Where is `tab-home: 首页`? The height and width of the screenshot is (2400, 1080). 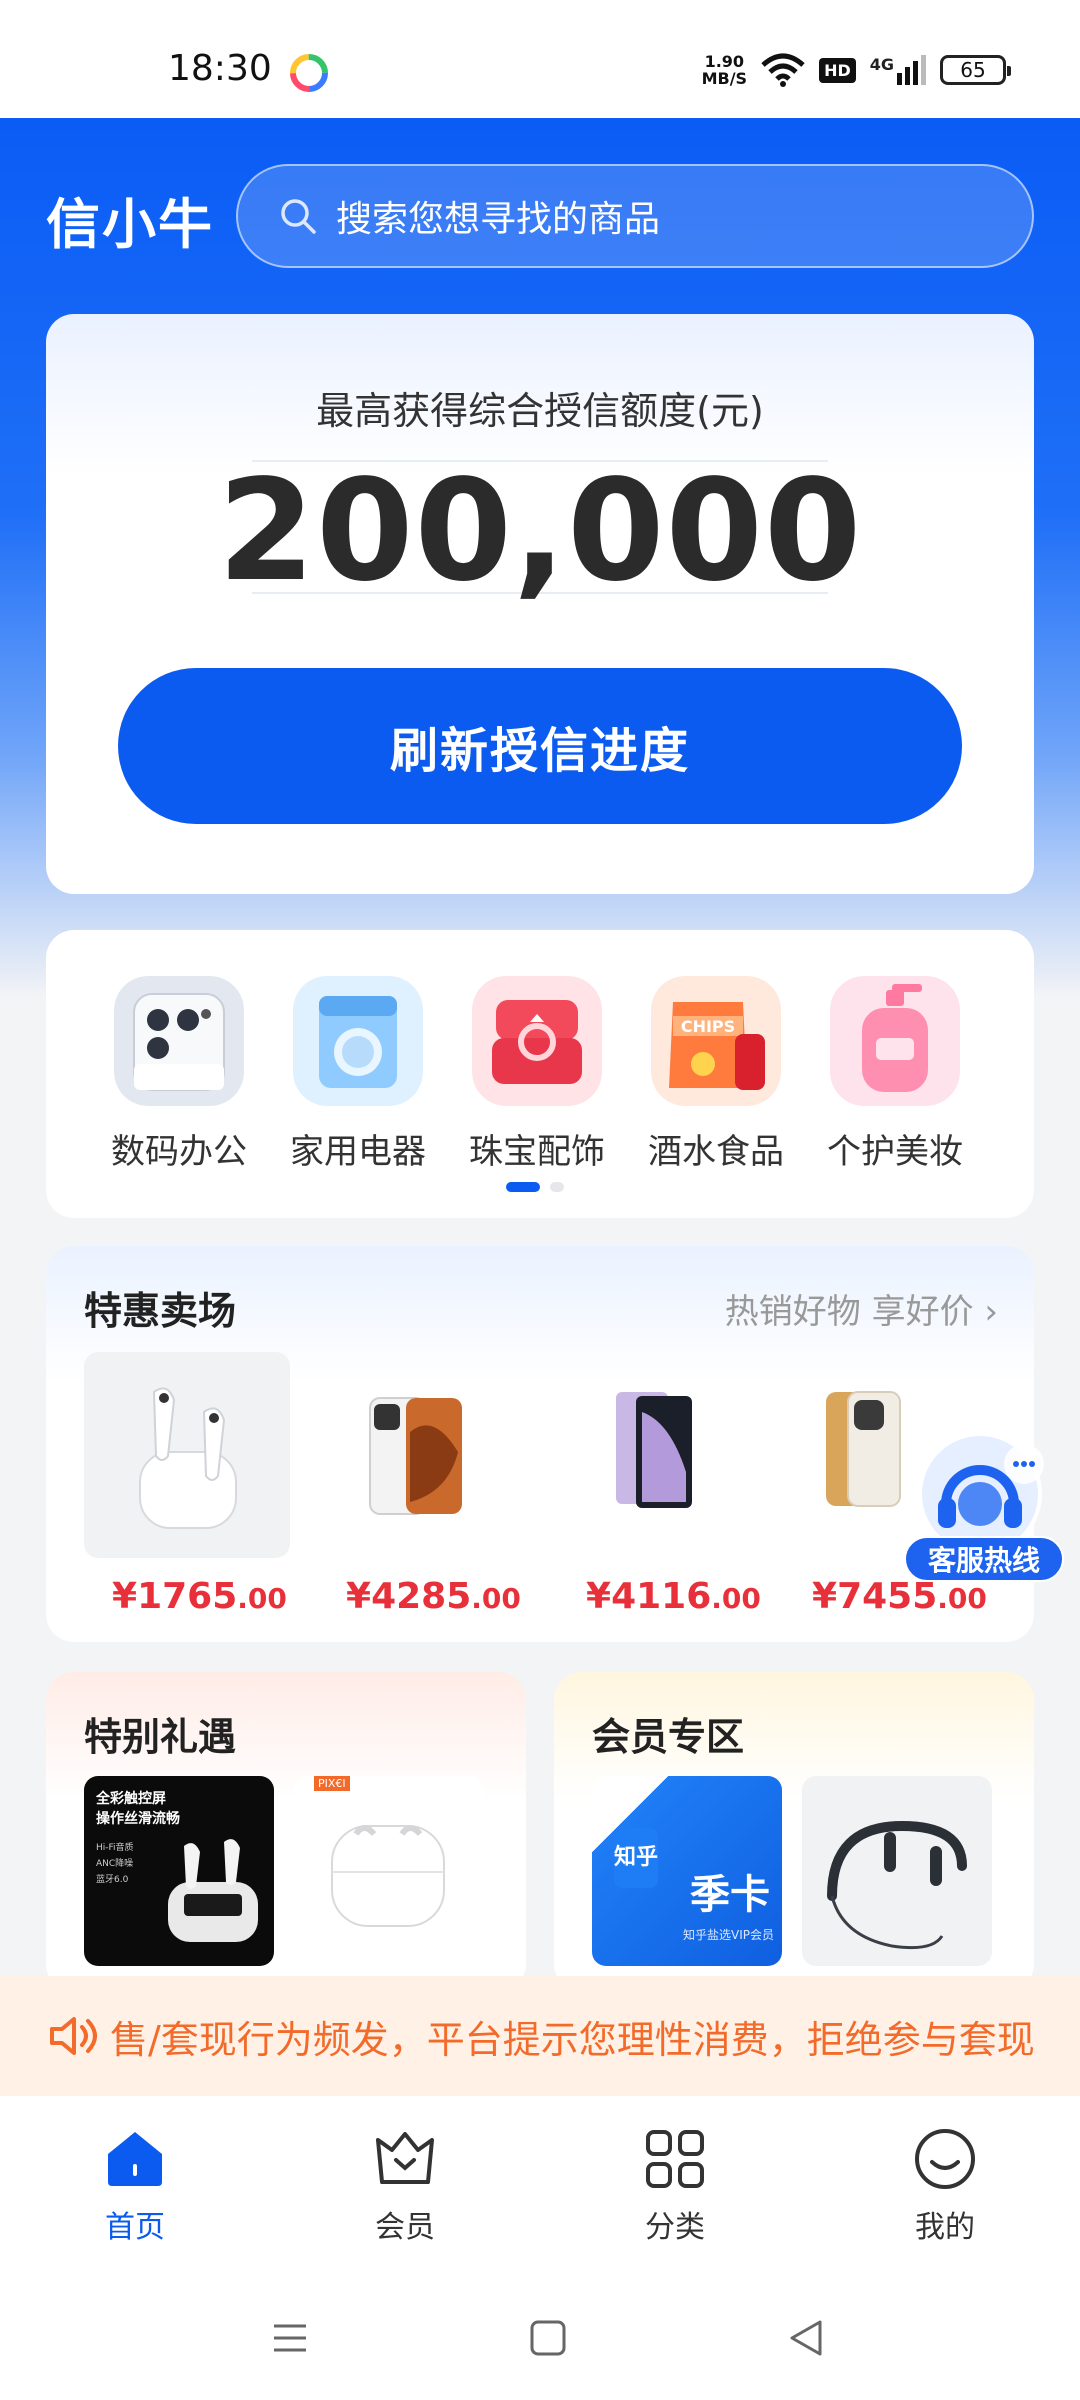 tab-home: 首页 is located at coordinates (135, 2186).